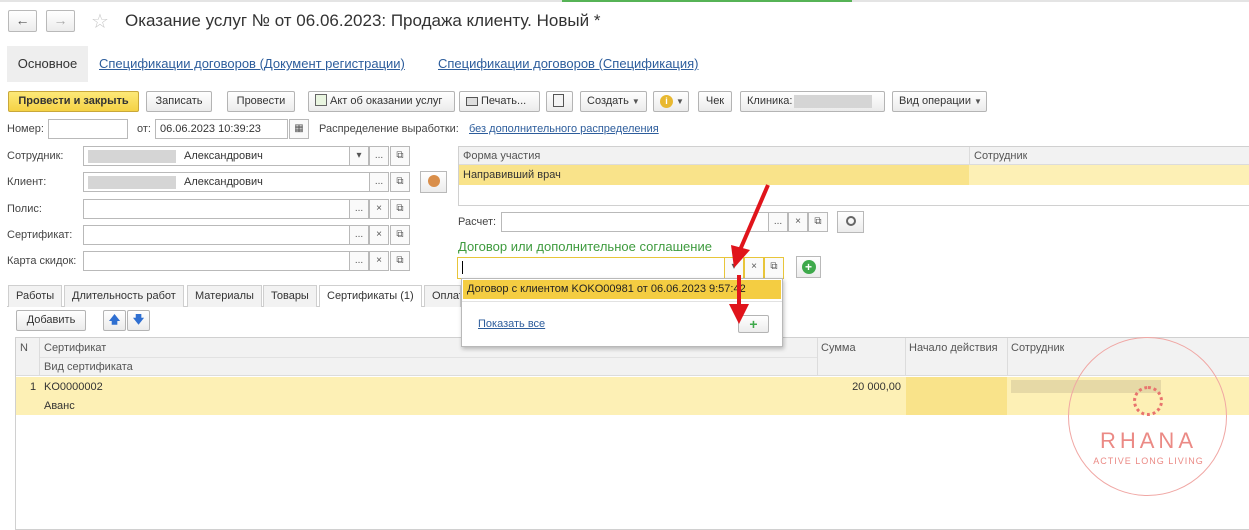  I want to click on participation-row-employee, so click(1109, 175).